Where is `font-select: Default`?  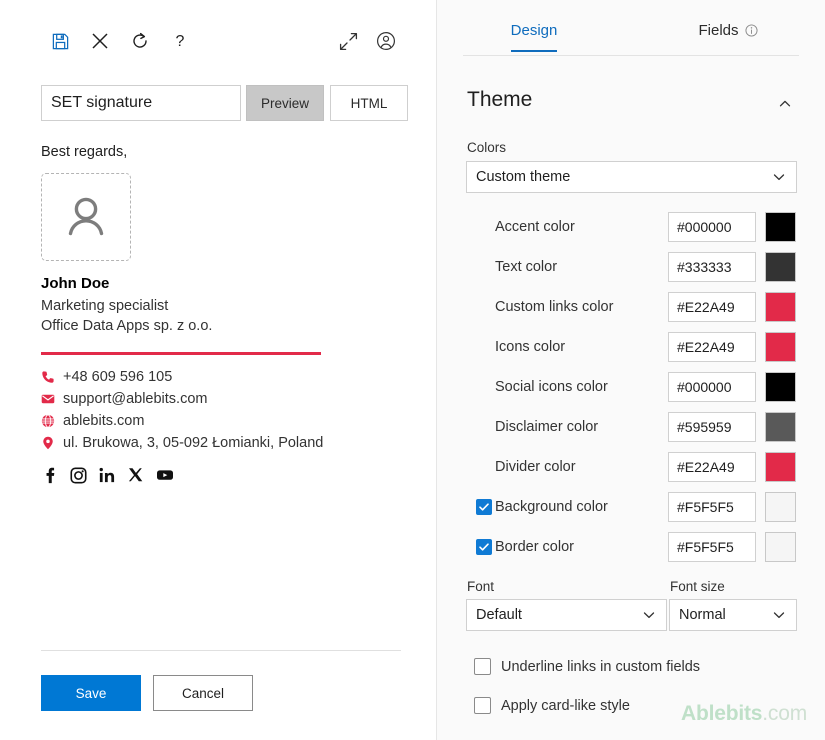
font-select: Default is located at coordinates (566, 615).